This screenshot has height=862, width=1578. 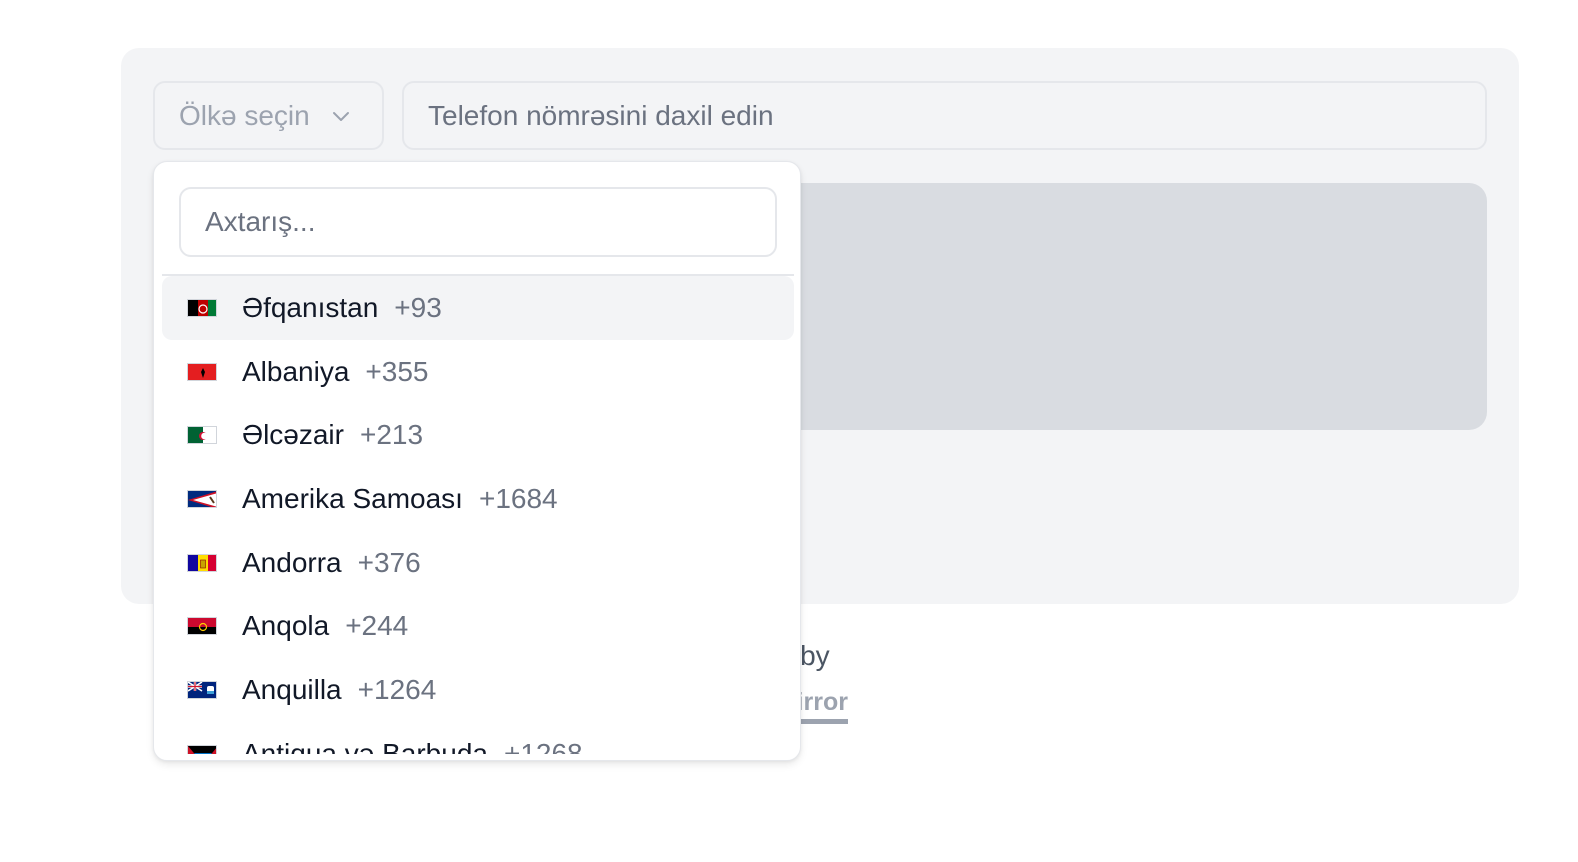 I want to click on anguilla-flag-icon, so click(x=202, y=689).